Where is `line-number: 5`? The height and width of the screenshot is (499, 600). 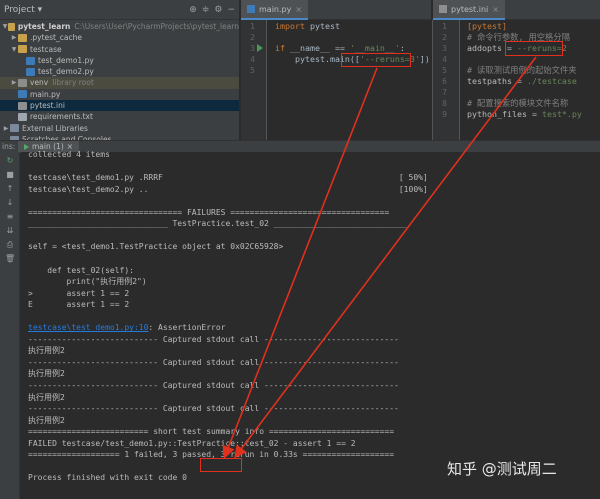 line-number: 5 is located at coordinates (252, 70).